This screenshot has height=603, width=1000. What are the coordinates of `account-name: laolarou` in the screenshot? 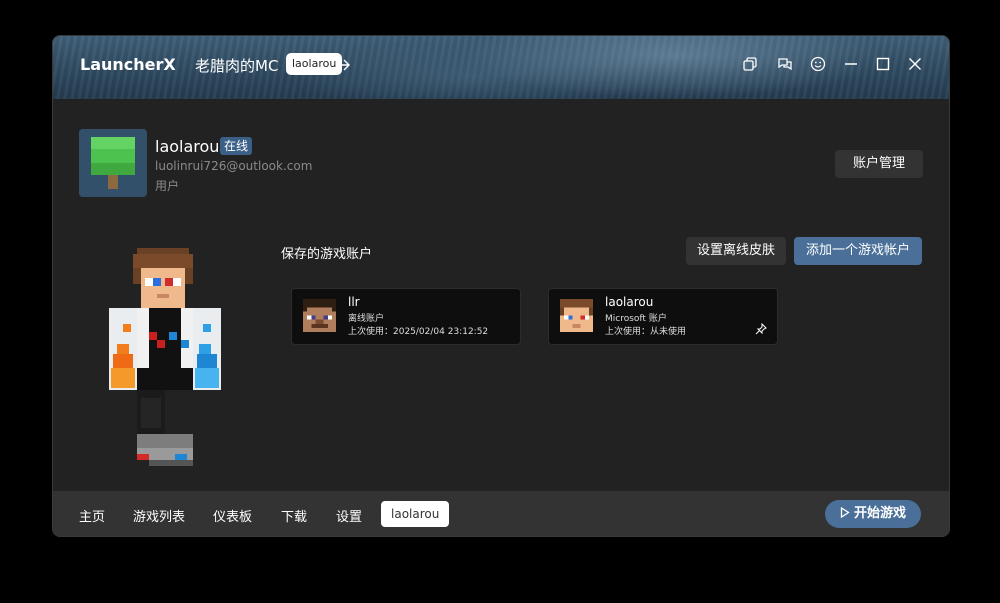 It's located at (187, 146).